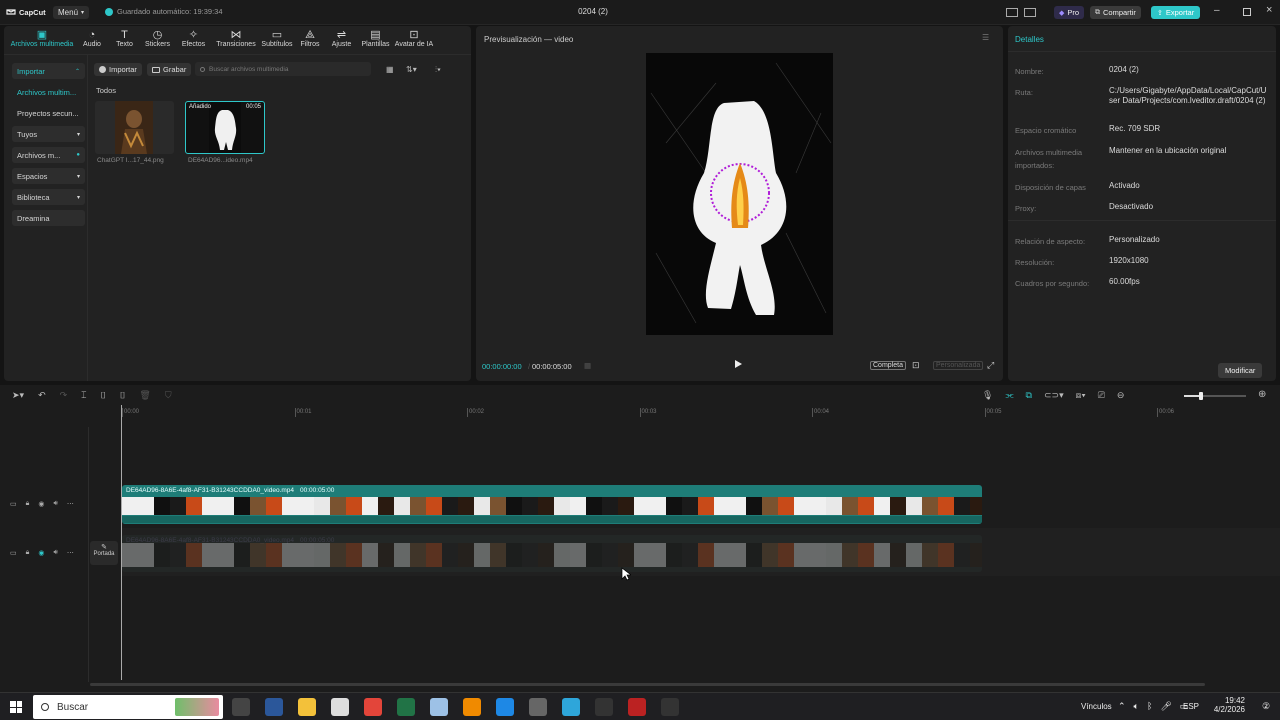 This screenshot has height=720, width=1280. I want to click on preview-axis-icon: ⧈▾, so click(1081, 395).